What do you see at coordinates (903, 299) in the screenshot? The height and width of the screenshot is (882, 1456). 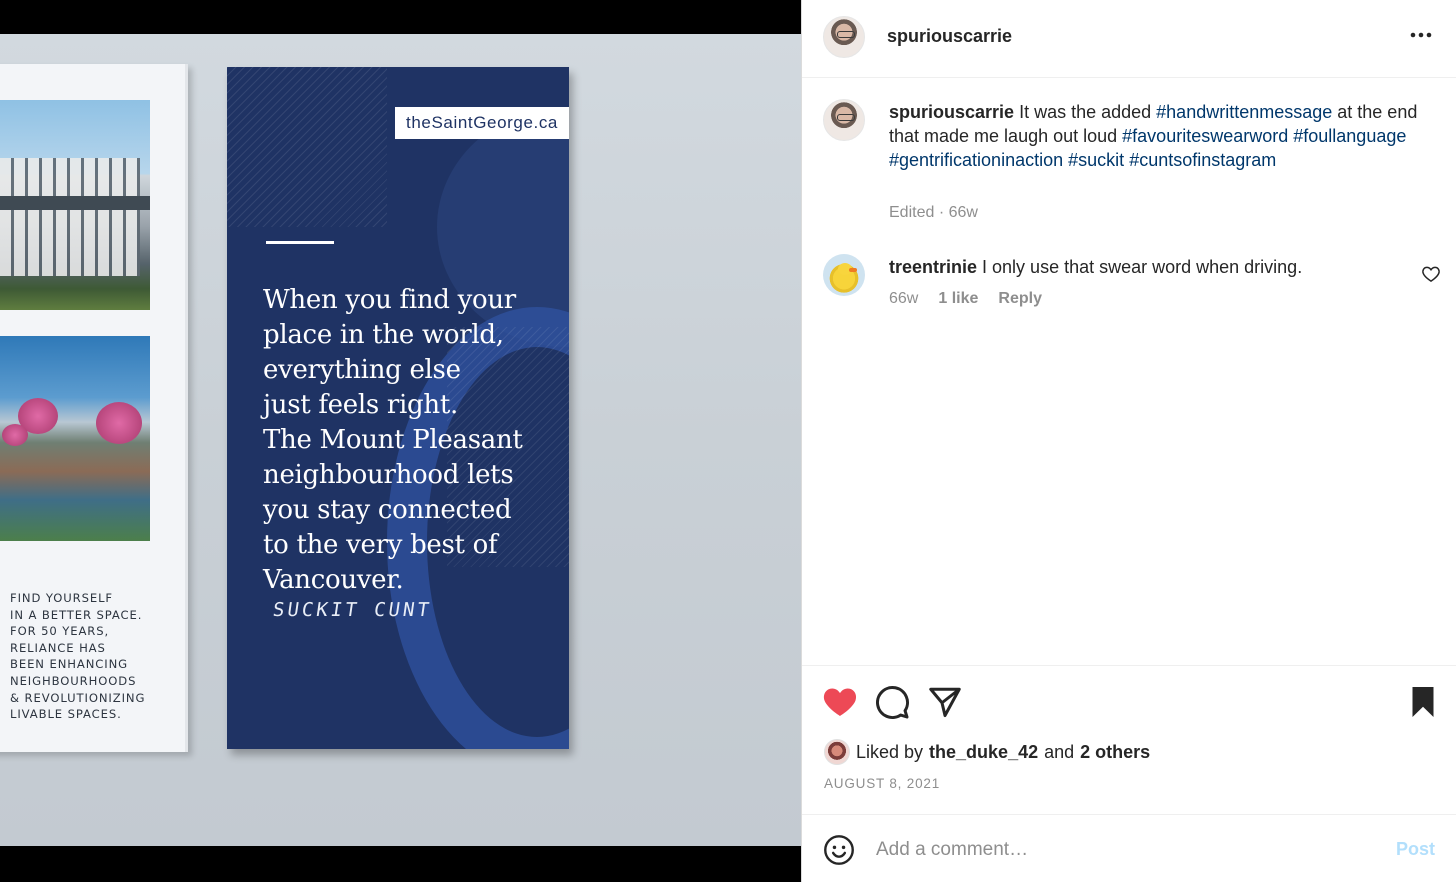 I see `comment-age: 66w` at bounding box center [903, 299].